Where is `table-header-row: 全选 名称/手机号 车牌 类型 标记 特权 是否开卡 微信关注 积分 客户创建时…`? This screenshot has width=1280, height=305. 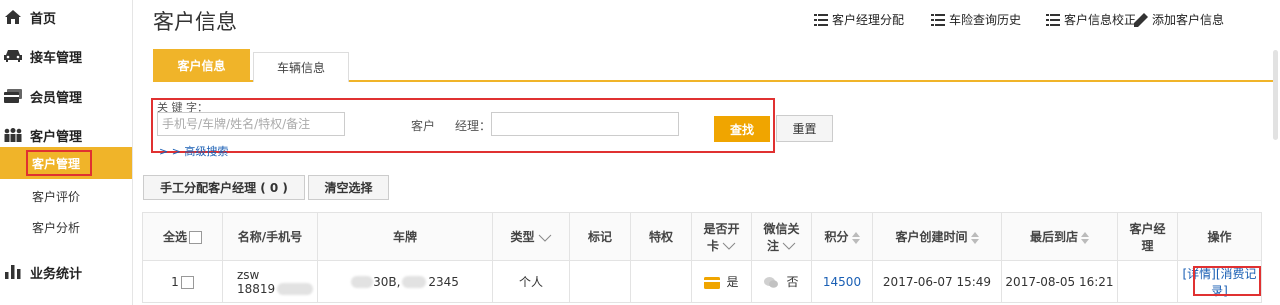 table-header-row: 全选 名称/手机号 车牌 类型 标记 特权 是否开卡 微信关注 积分 客户创建时… is located at coordinates (702, 236).